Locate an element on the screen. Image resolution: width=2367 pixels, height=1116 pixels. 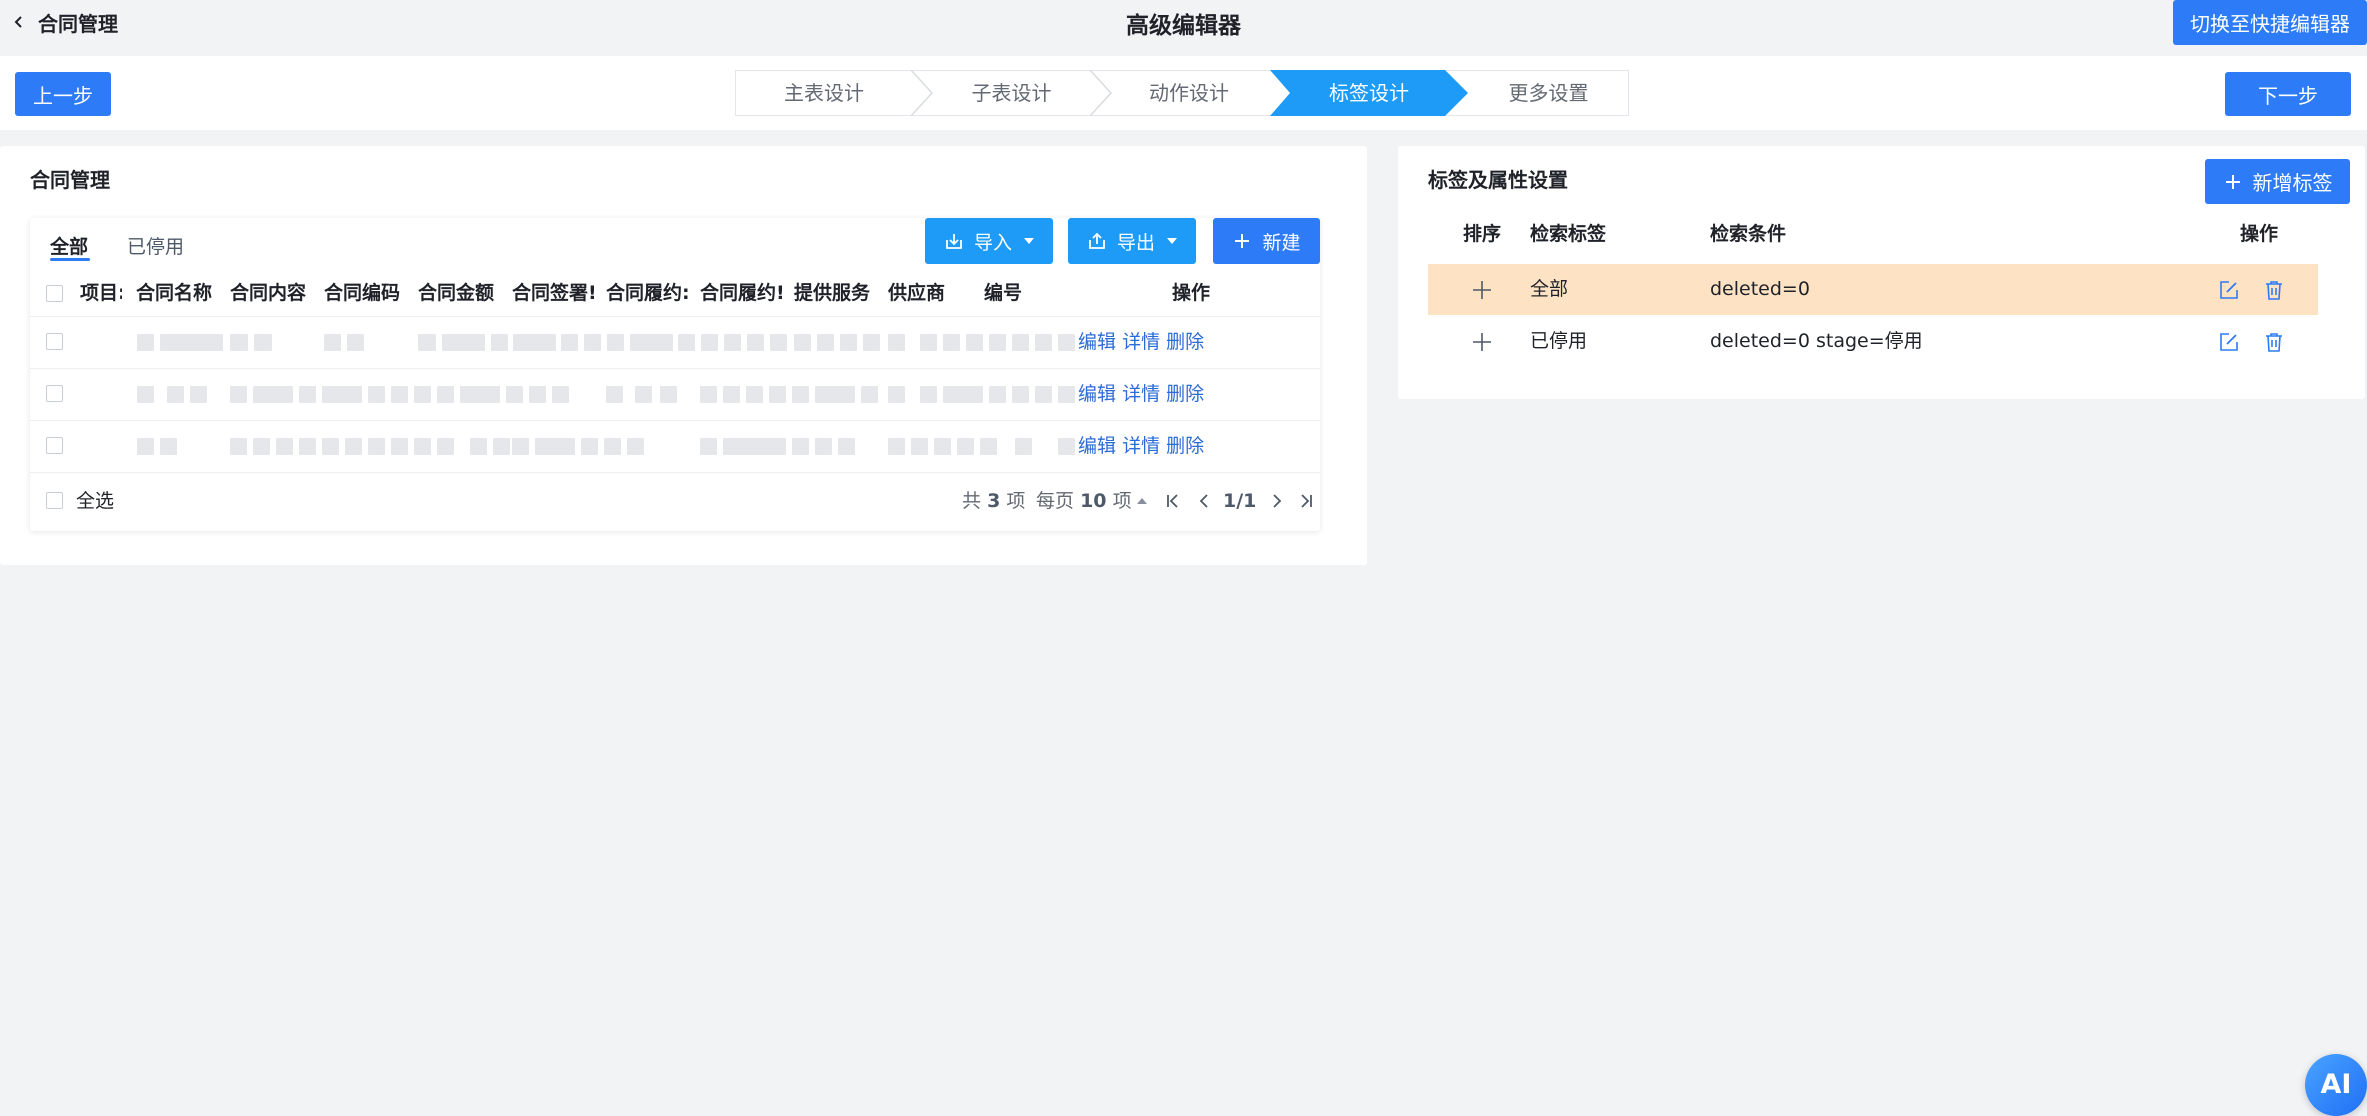
select-all-checkbox is located at coordinates (54, 500).